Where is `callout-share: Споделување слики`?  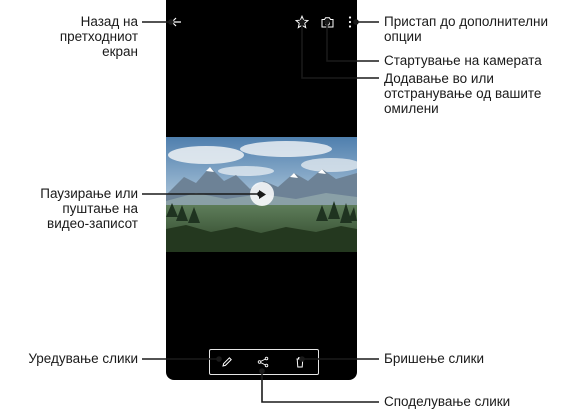 callout-share: Споделување слики is located at coordinates (447, 401).